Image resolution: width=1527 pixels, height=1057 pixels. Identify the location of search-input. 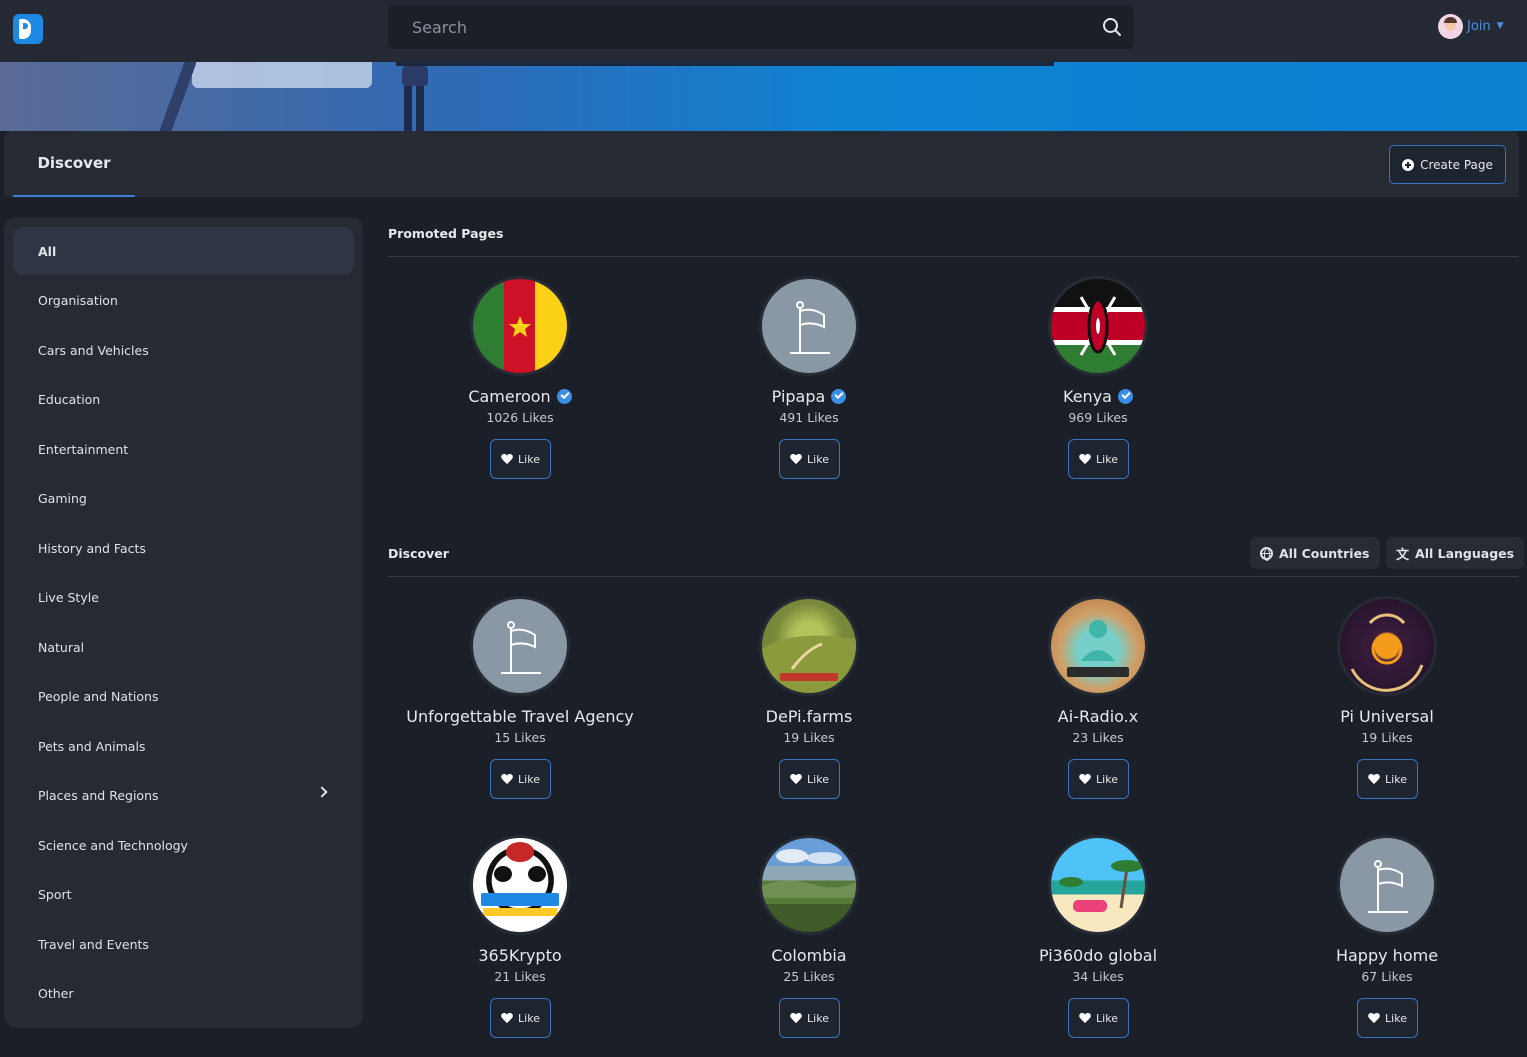
(733, 27).